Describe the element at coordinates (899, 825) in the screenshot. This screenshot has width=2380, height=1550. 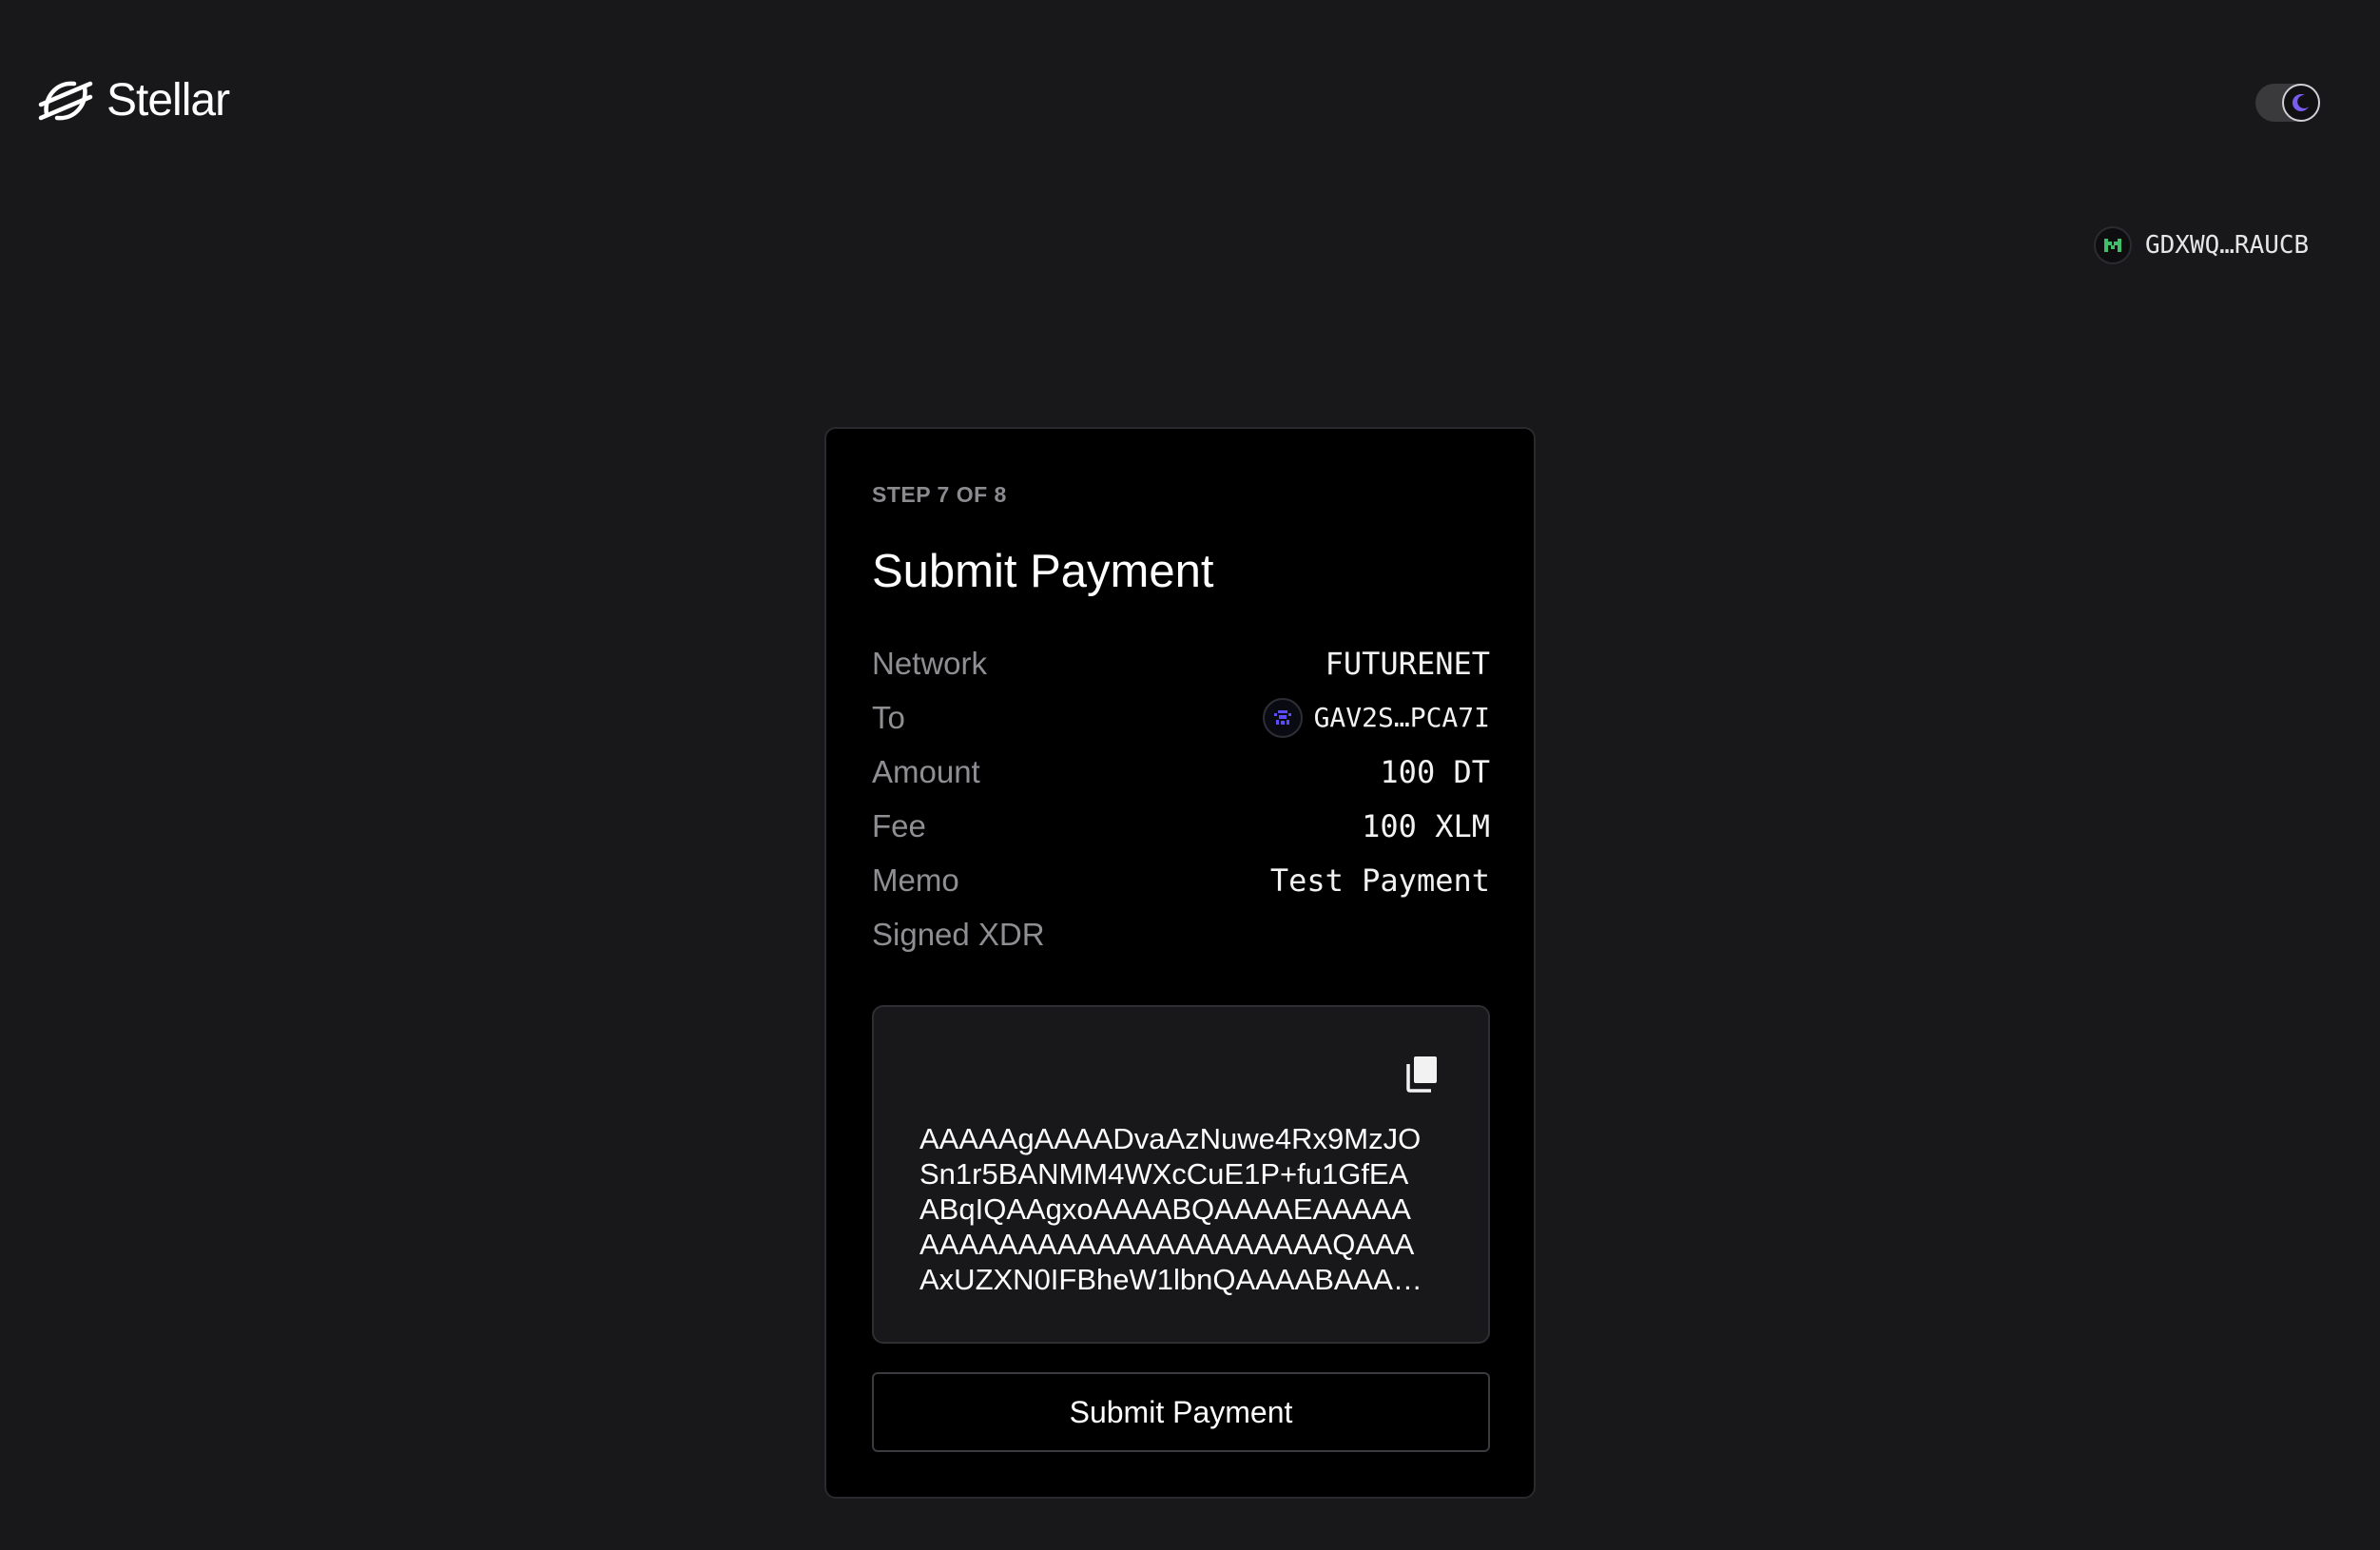
I see `fee-label: Fee` at that location.